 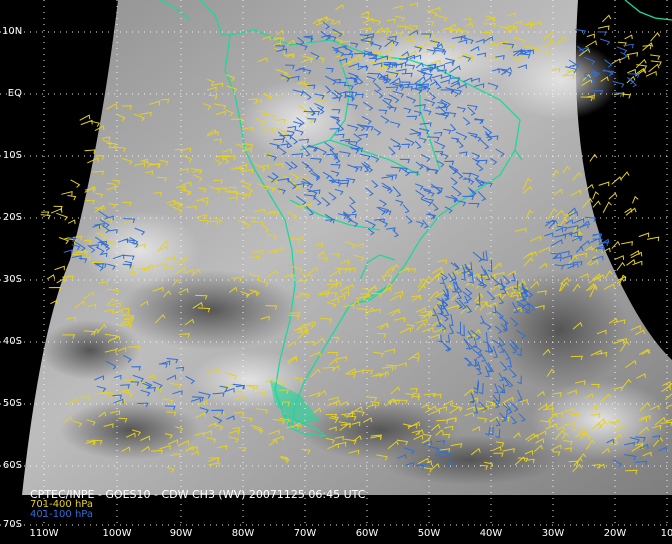 What do you see at coordinates (305, 533) in the screenshot?
I see `lon-label-70w: 70W` at bounding box center [305, 533].